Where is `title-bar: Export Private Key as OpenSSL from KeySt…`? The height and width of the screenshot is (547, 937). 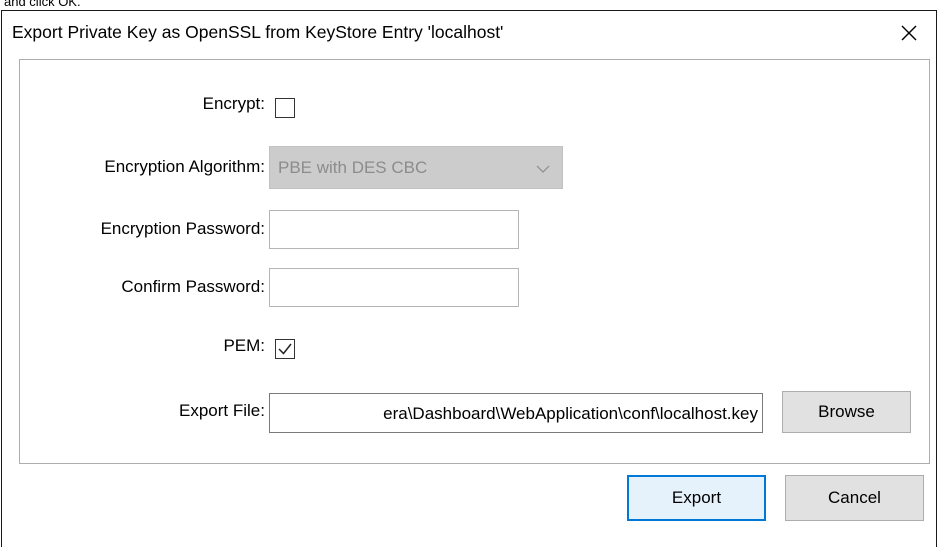 title-bar: Export Private Key as OpenSSL from KeySt… is located at coordinates (469, 33).